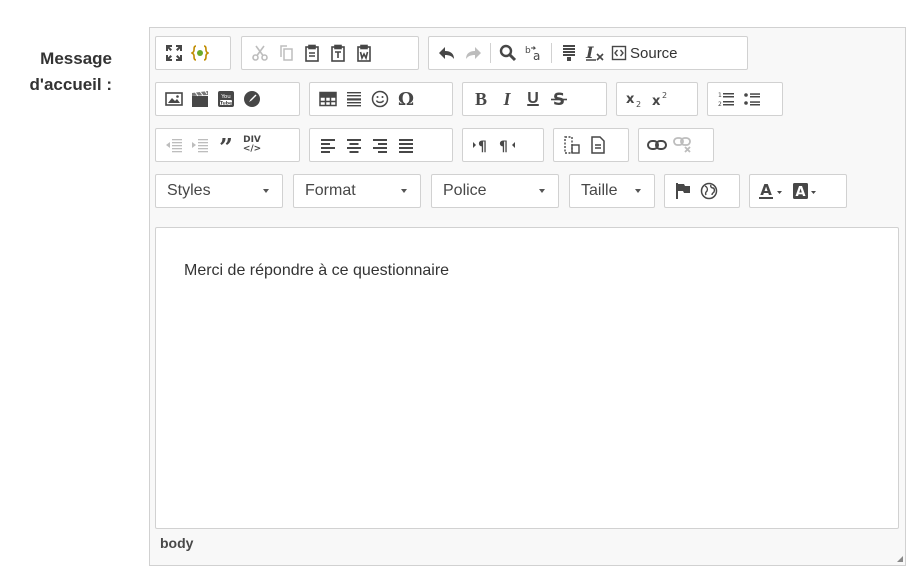 The height and width of the screenshot is (580, 921). Describe the element at coordinates (312, 53) in the screenshot. I see `paste-icon` at that location.